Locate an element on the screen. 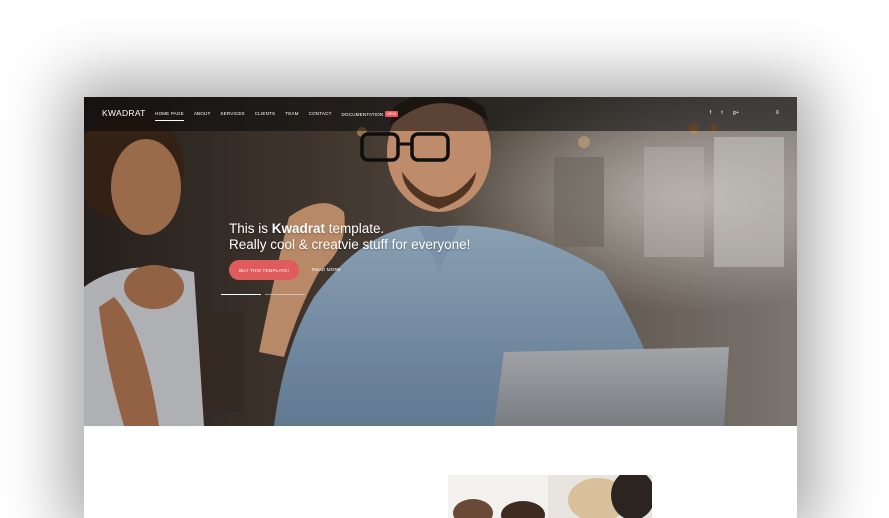 The image size is (889, 518). social-links: f t g+ is located at coordinates (724, 113).